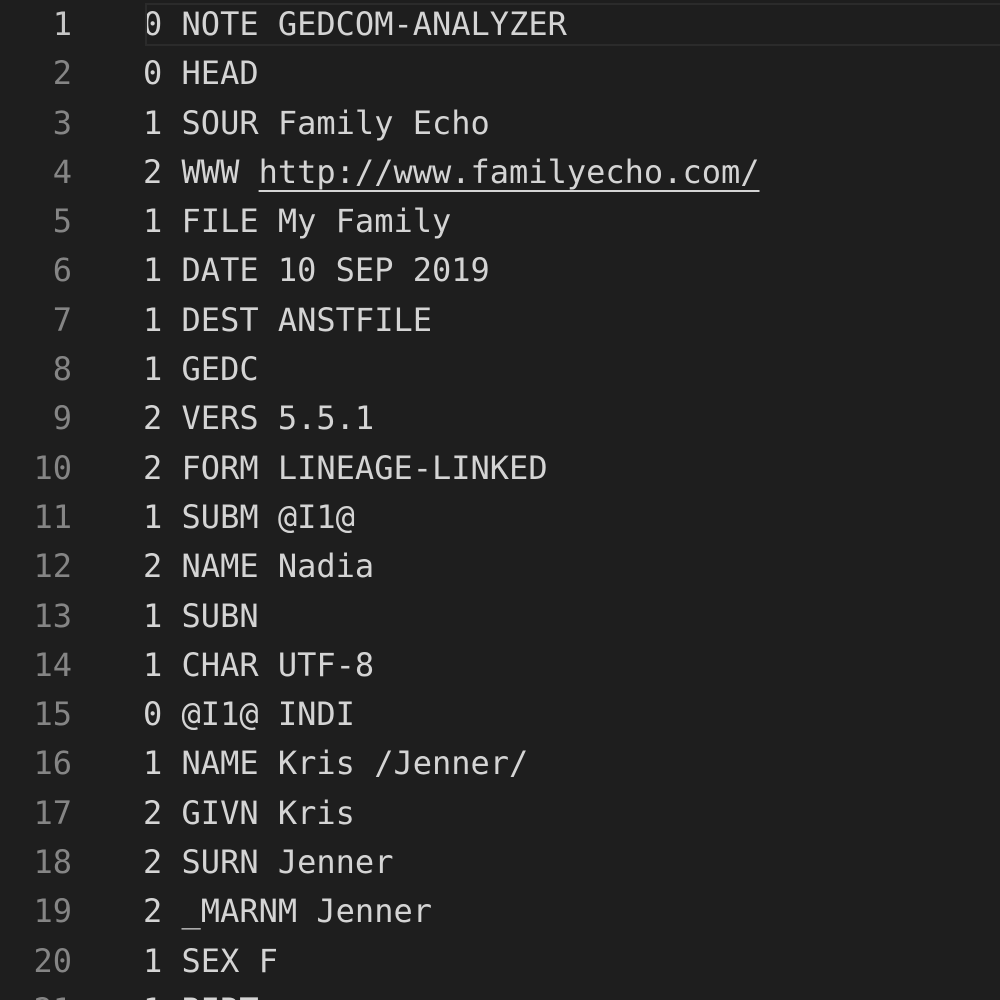 This screenshot has width=1000, height=1000. Describe the element at coordinates (62, 221) in the screenshot. I see `line-number: 5` at that location.